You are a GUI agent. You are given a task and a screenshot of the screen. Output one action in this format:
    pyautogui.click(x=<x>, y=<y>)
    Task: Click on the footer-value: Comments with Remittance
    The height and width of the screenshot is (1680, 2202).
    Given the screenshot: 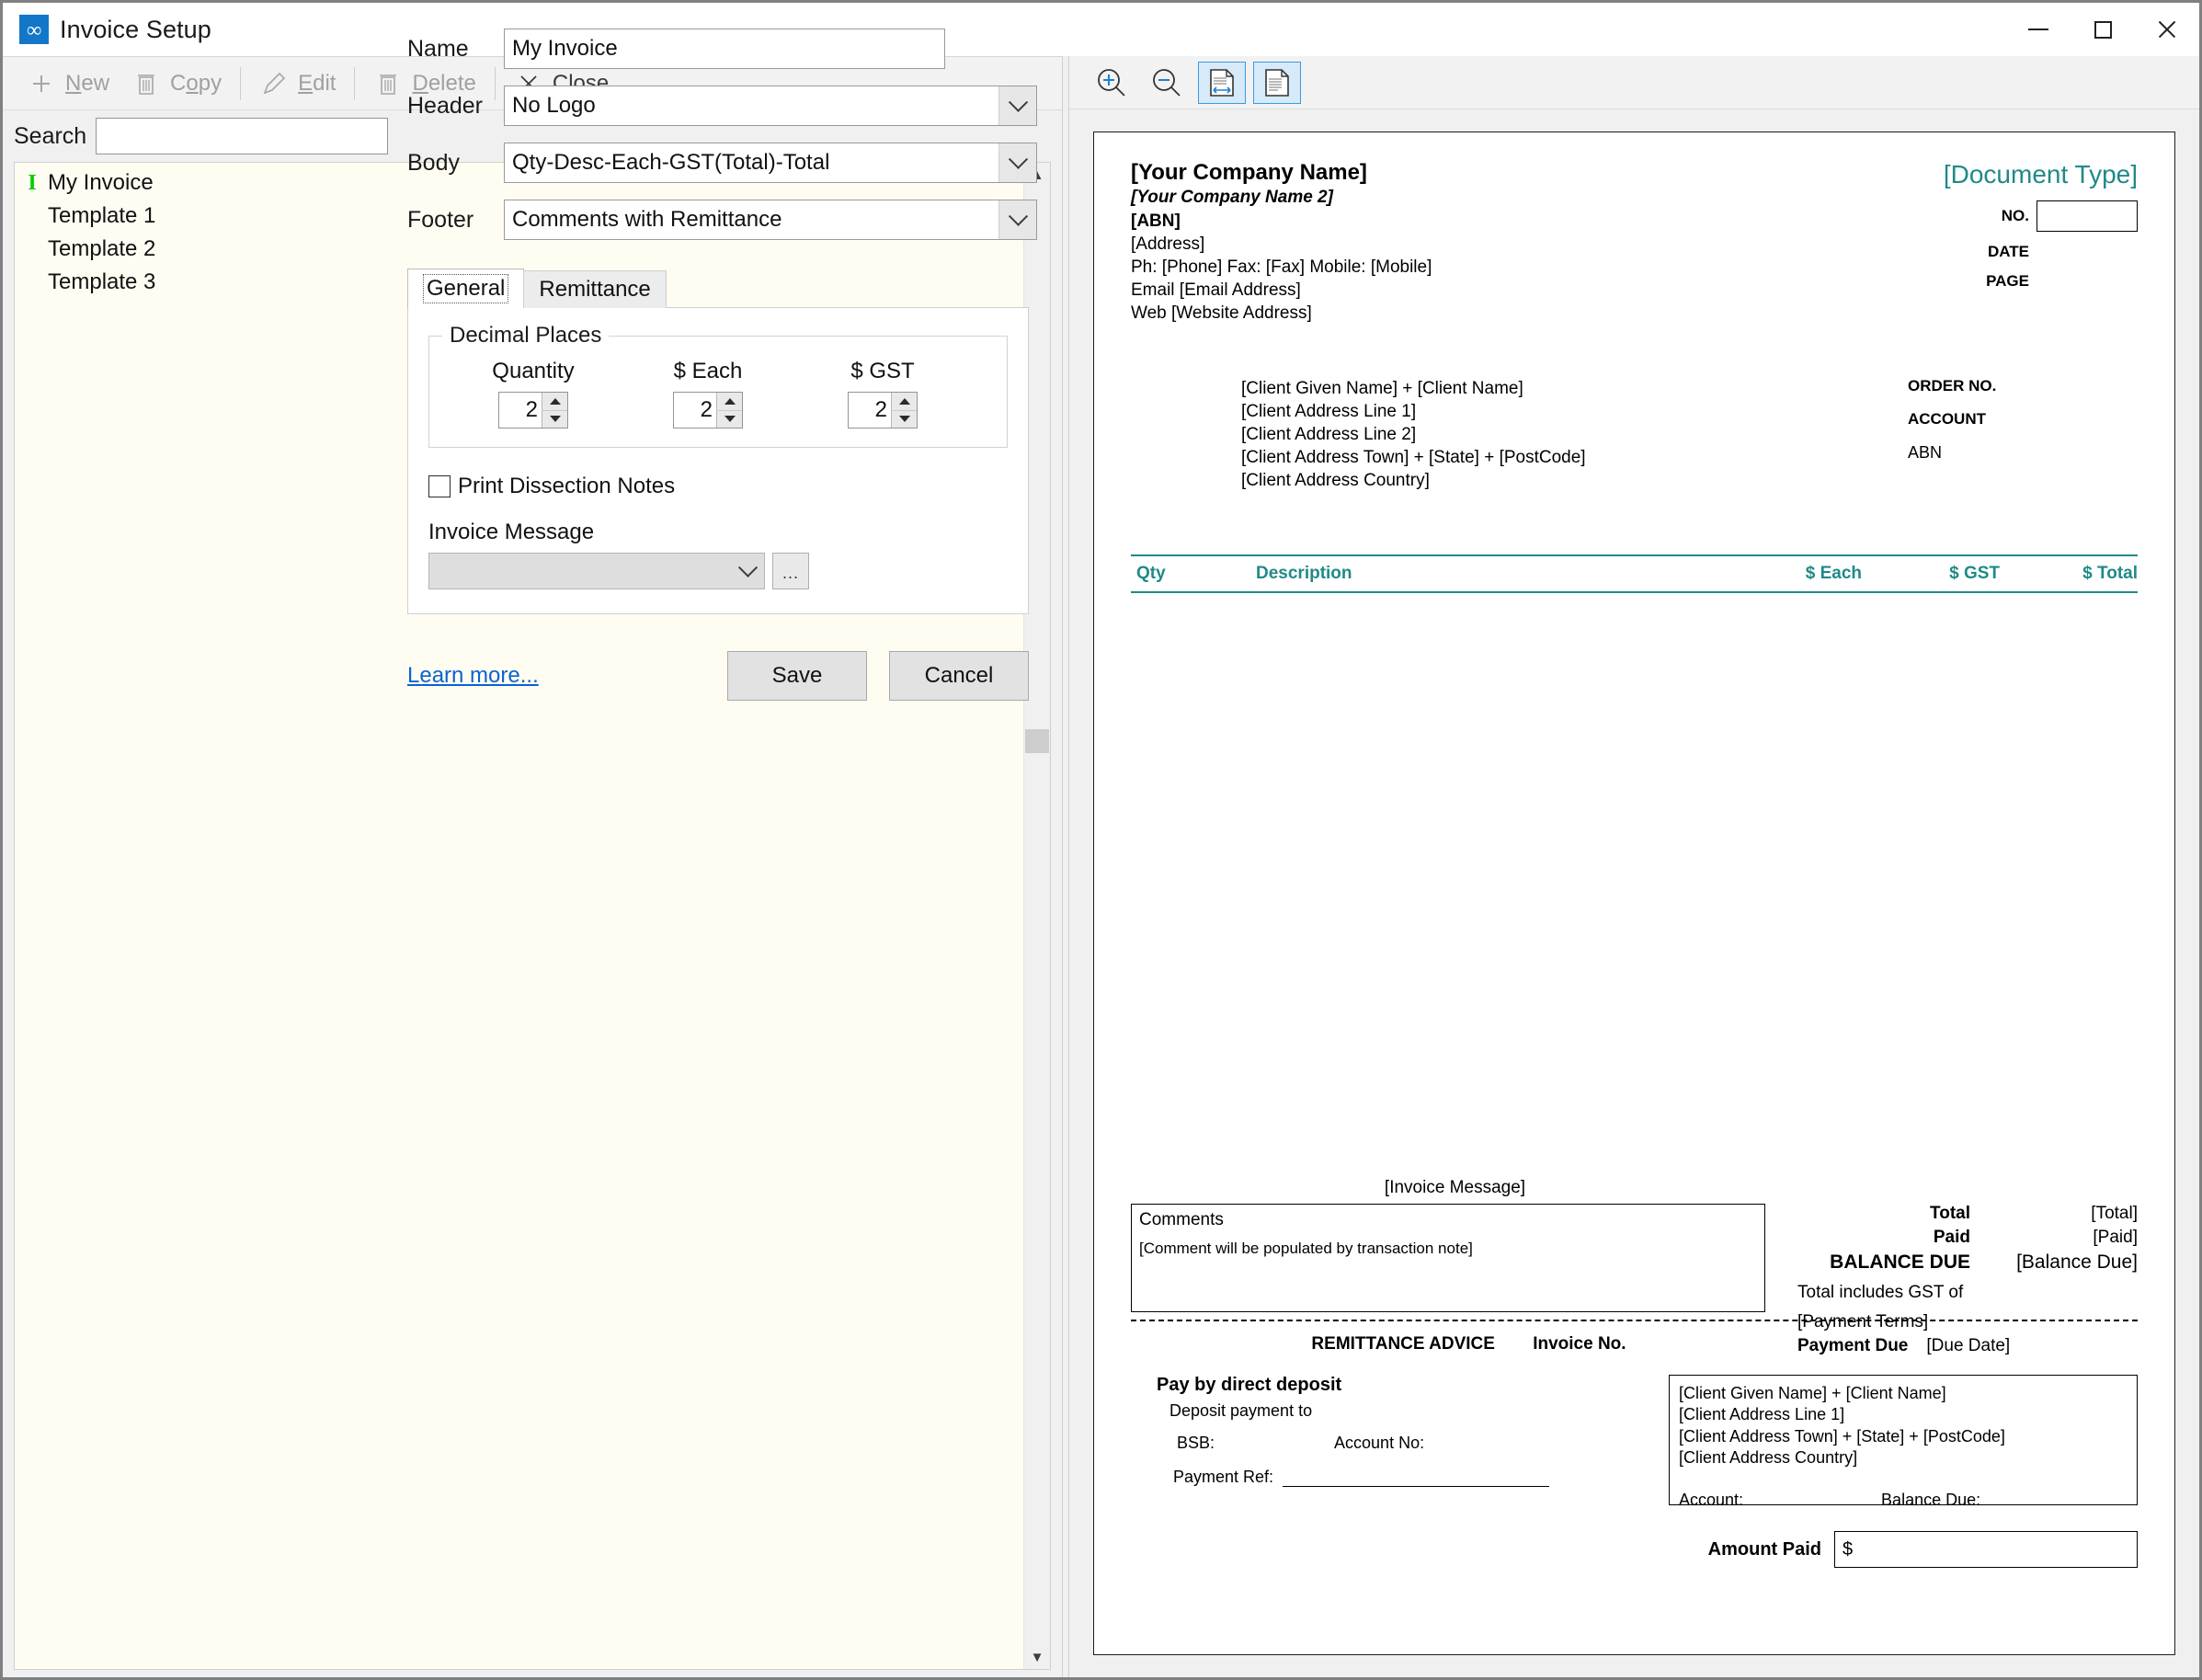 What is the action you would take?
    pyautogui.click(x=647, y=219)
    